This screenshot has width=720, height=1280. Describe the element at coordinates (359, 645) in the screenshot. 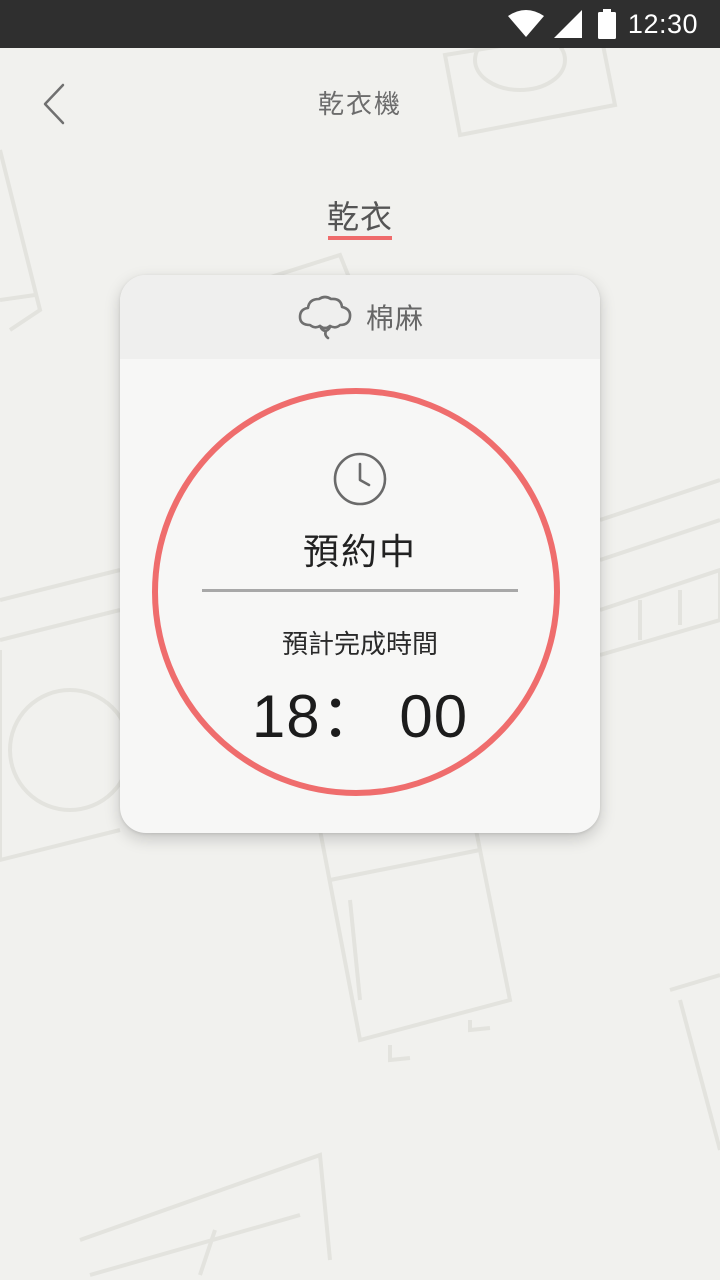

I see `estimated-finish-label: 預計完成時間` at that location.